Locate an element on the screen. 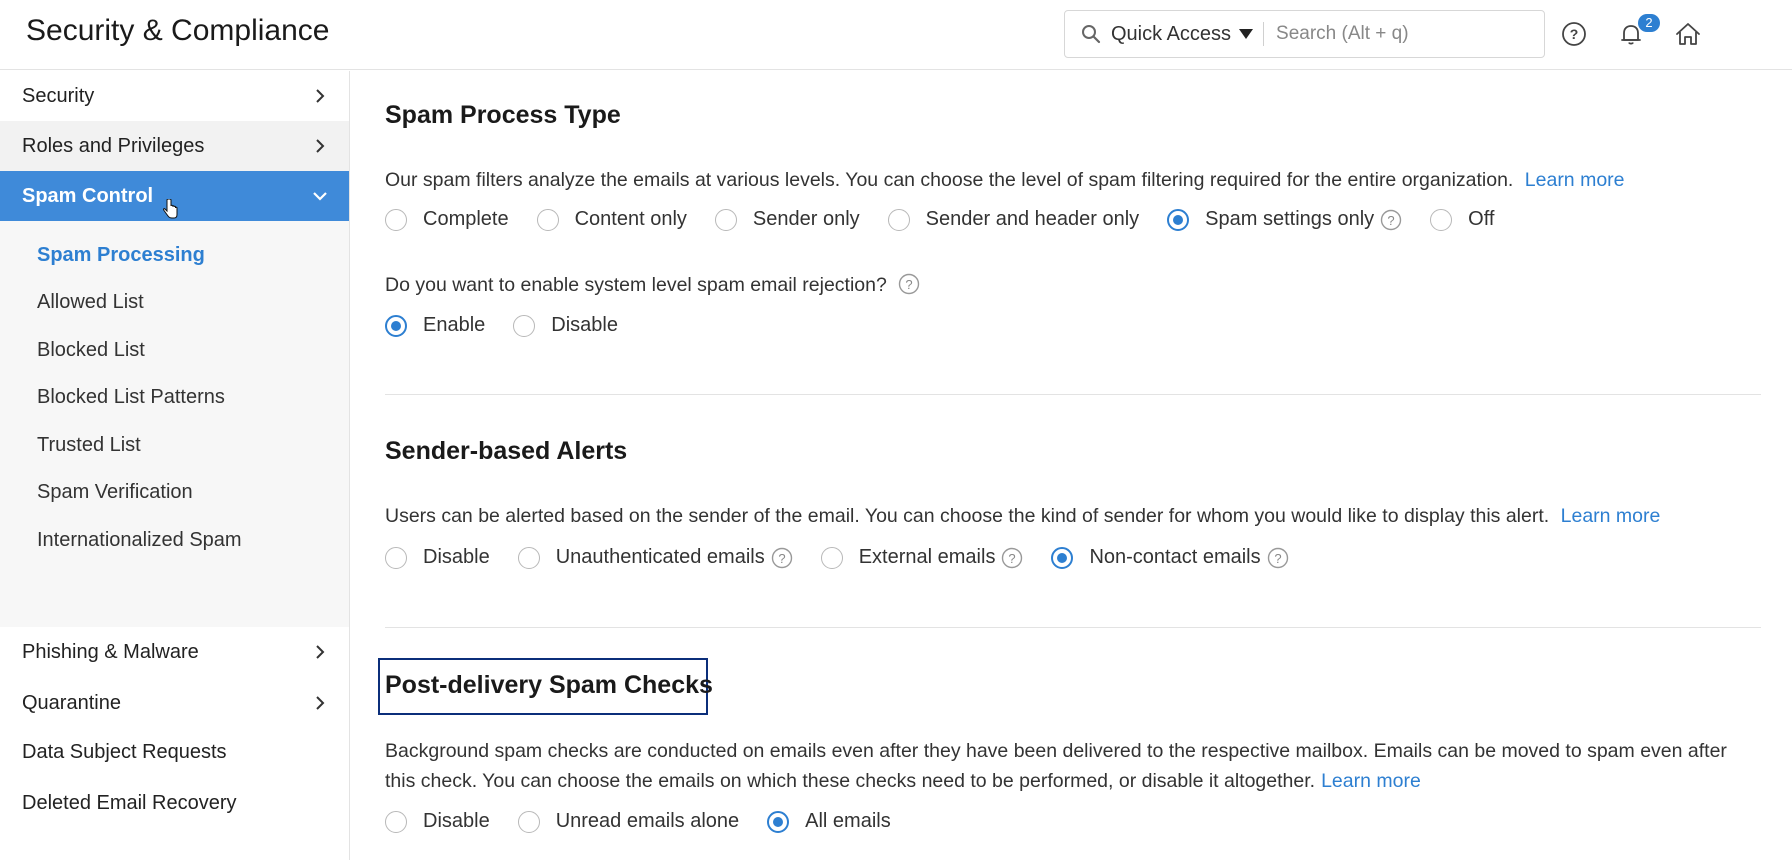 This screenshot has width=1792, height=860. radio-option-content-only: Content only is located at coordinates (611, 219).